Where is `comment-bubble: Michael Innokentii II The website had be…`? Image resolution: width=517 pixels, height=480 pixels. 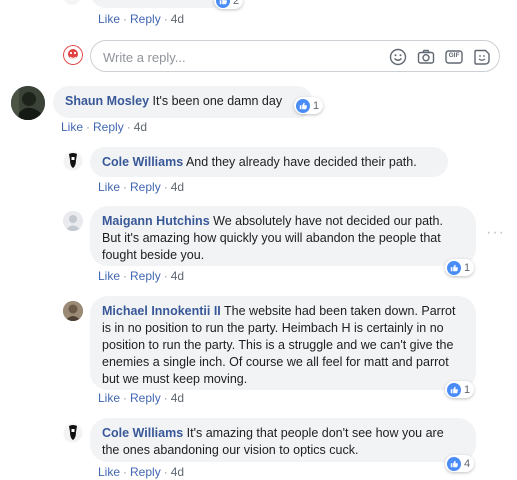
comment-bubble: Michael Innokentii II The website had be… is located at coordinates (283, 343).